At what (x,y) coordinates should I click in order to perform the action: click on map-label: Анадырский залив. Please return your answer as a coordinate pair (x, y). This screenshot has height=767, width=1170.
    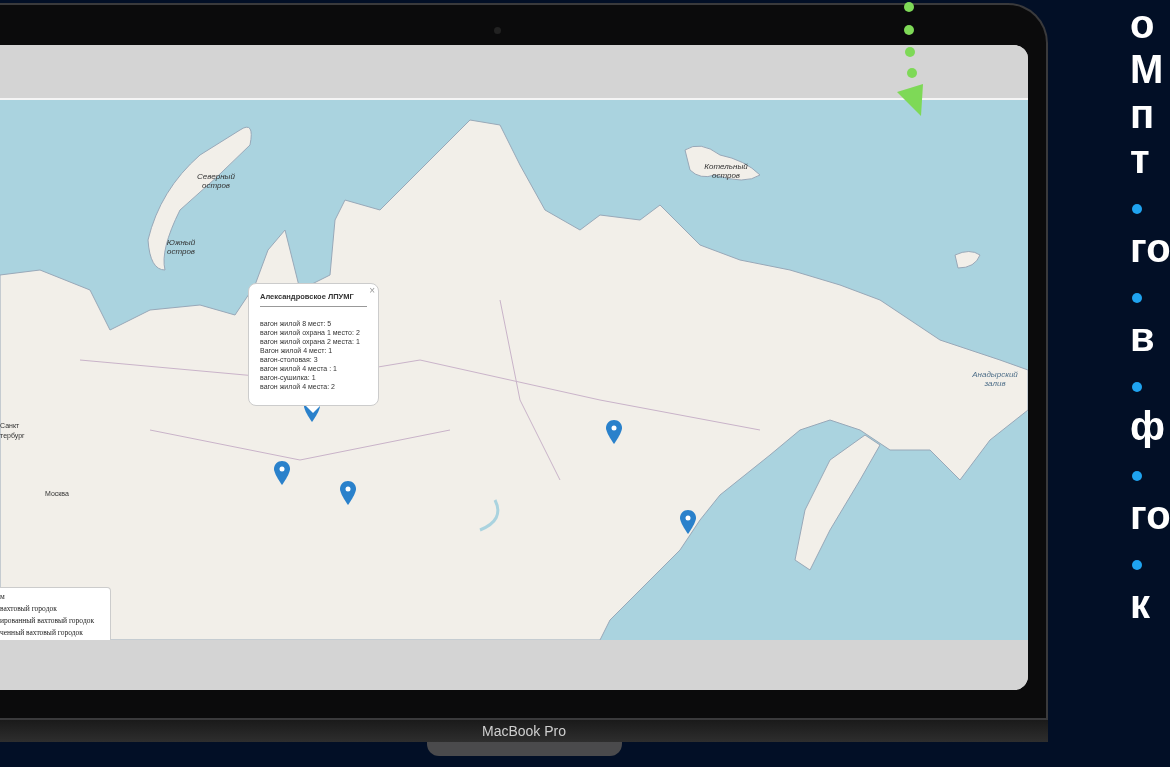
    Looking at the image, I should click on (995, 379).